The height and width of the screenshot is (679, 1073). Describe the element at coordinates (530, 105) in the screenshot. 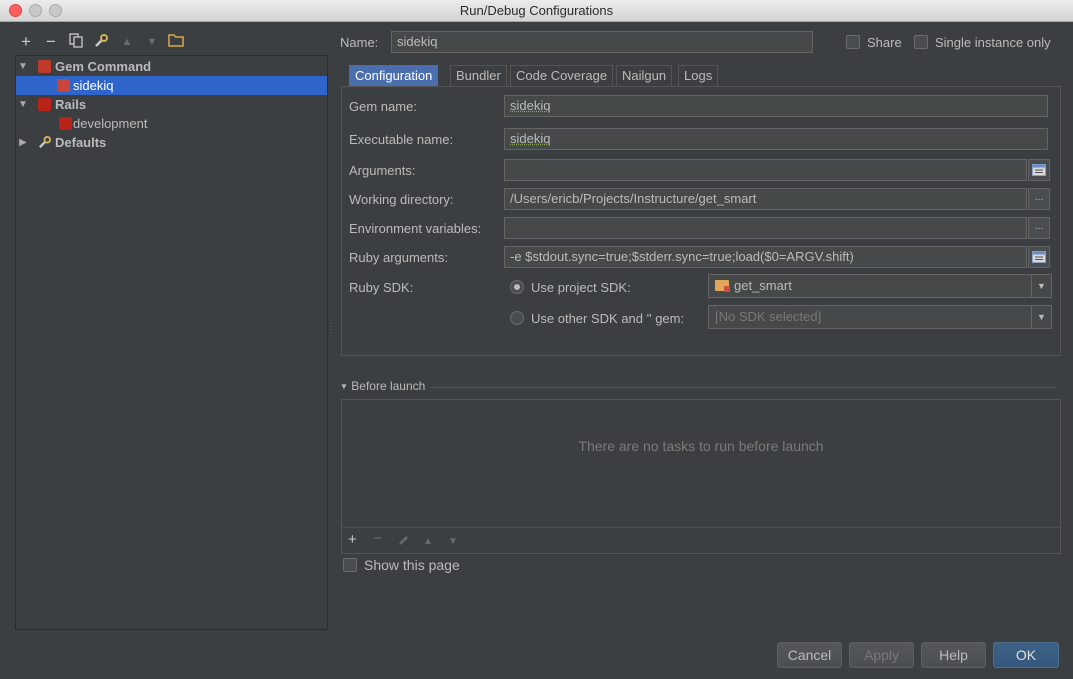

I see `gem-name-value: sidekiq` at that location.